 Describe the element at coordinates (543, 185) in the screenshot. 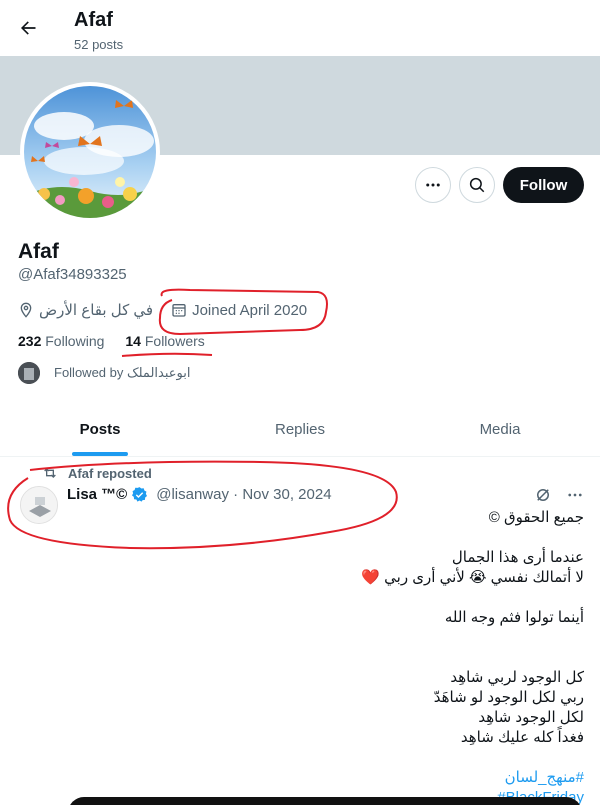

I see `follow-button: Follow` at that location.